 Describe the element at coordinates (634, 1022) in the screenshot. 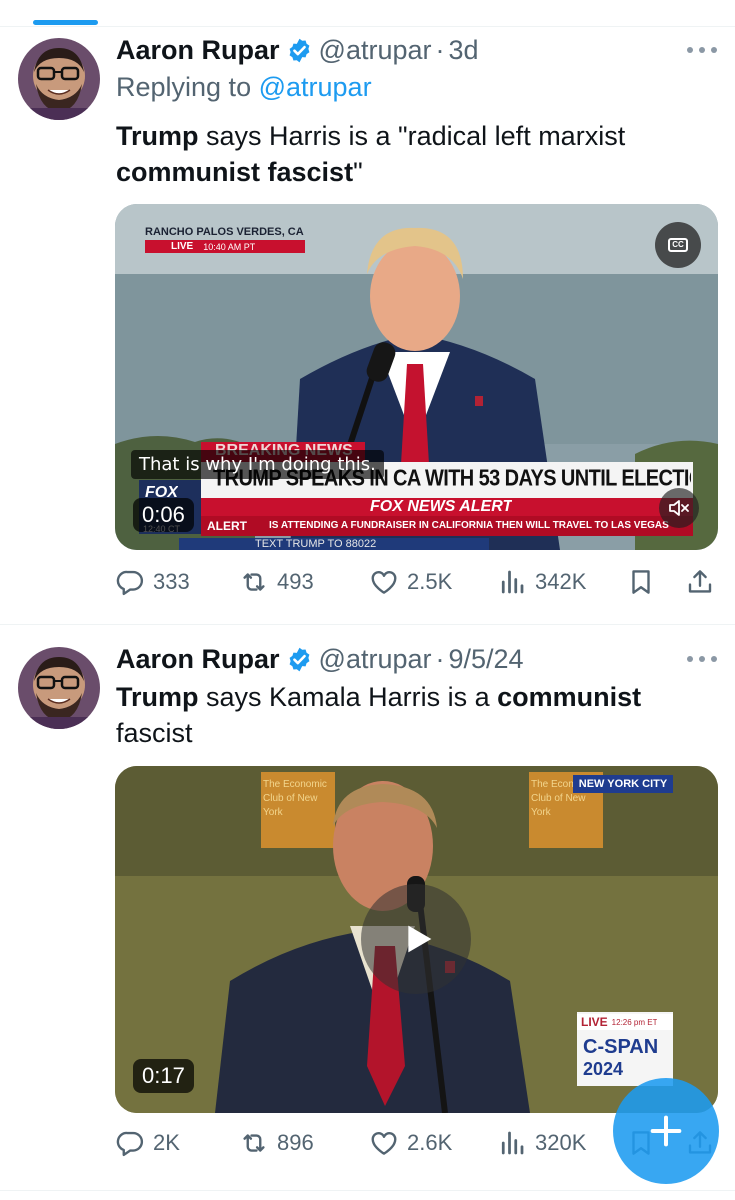

I see `cspan-live-time: 12:26 pm ET` at that location.